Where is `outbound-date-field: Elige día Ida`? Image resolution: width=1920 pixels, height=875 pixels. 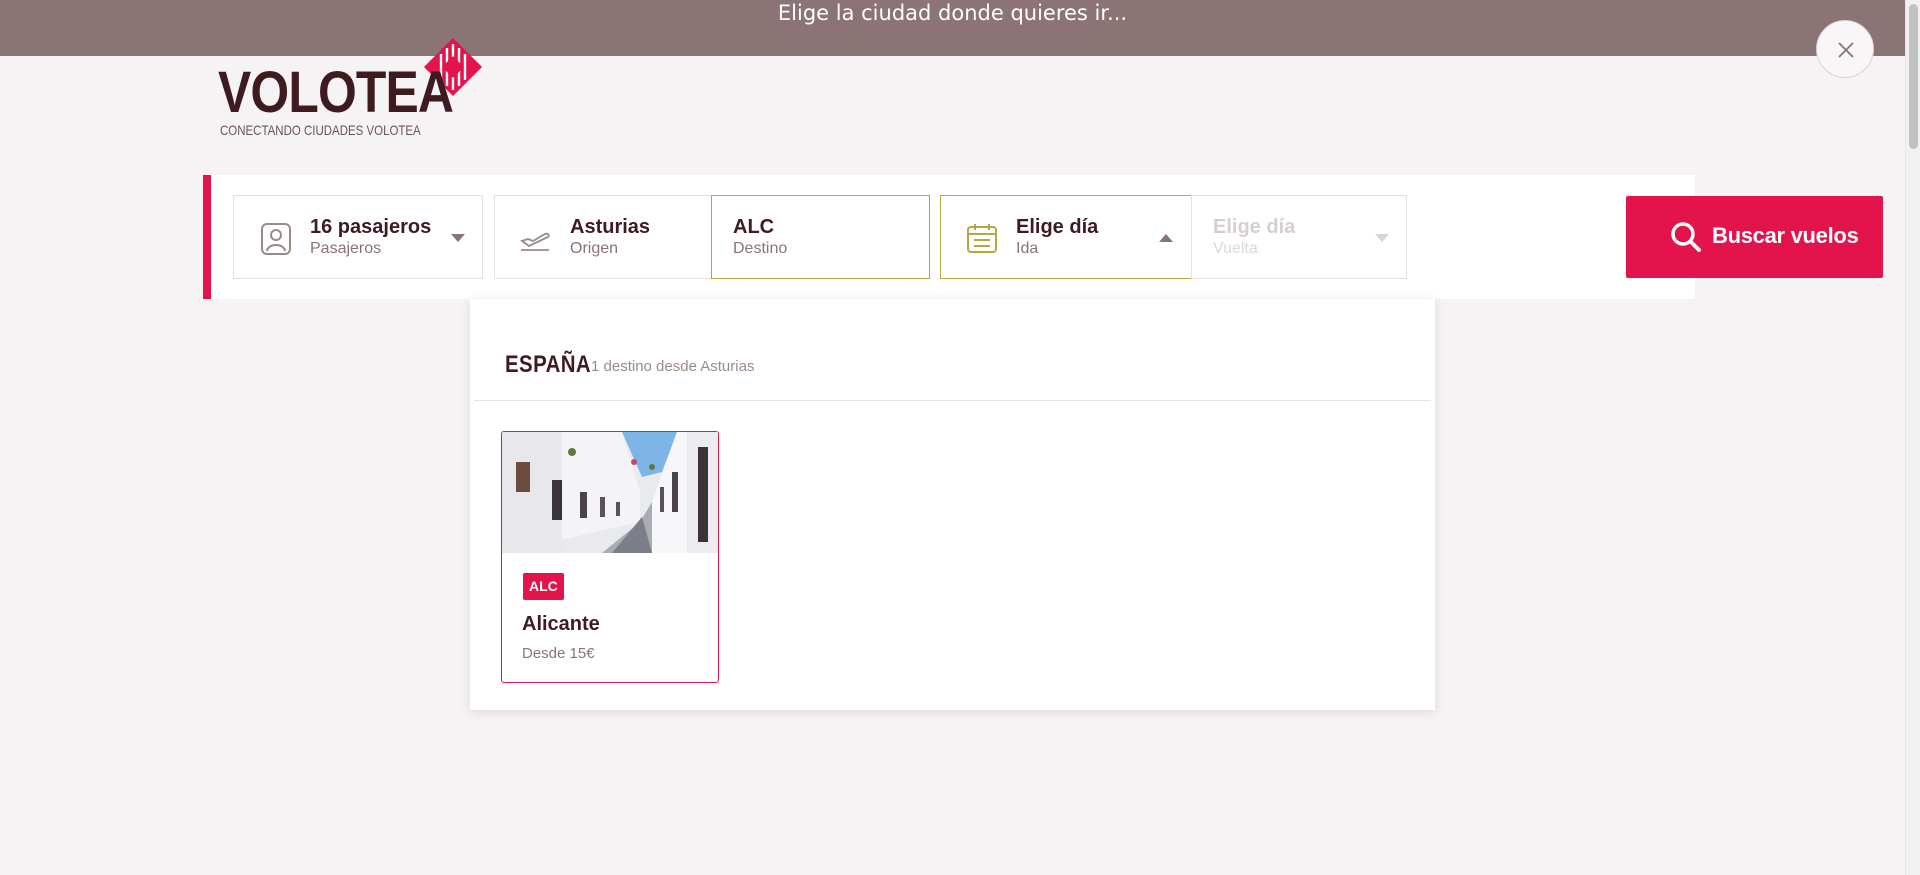
outbound-date-field: Elige día Ida is located at coordinates (1066, 237).